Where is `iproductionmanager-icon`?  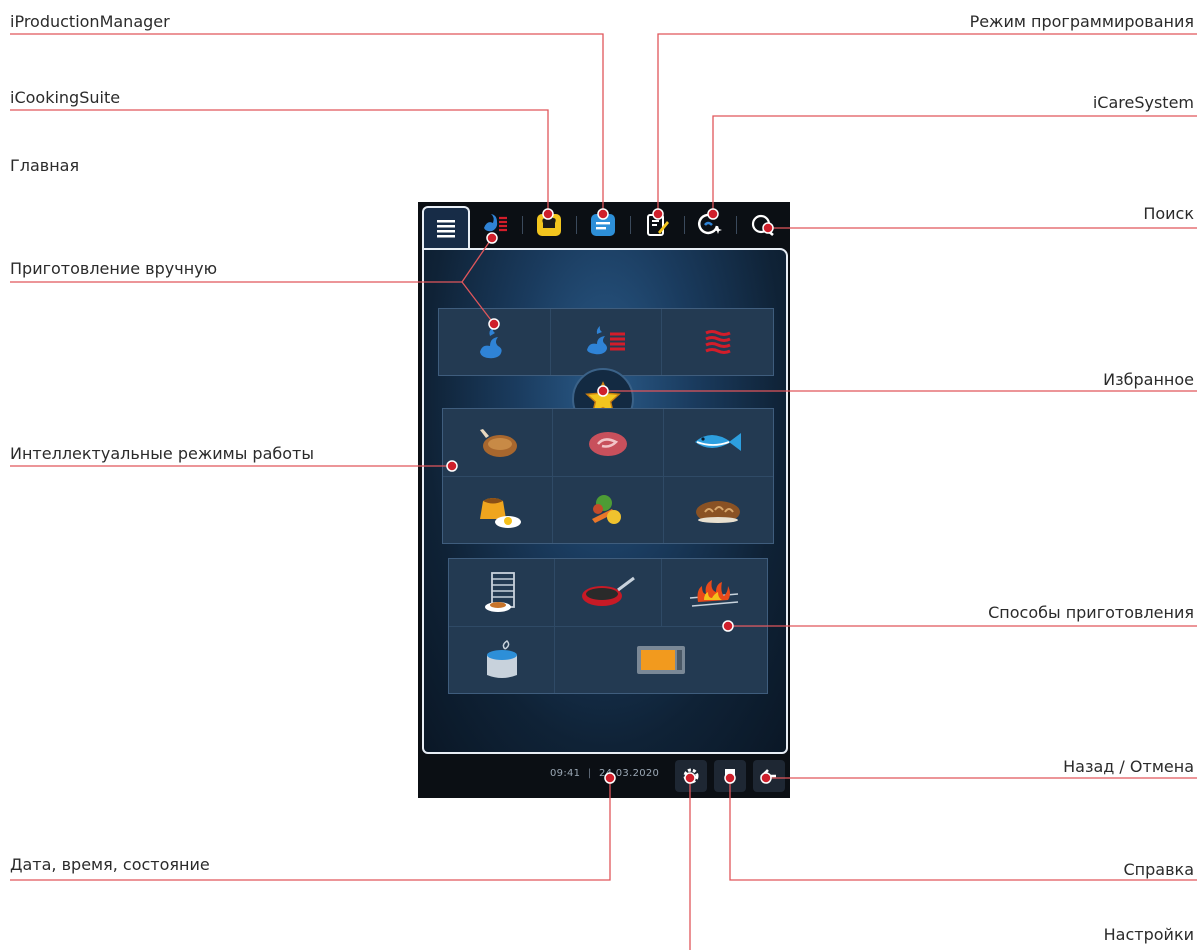
iproductionmanager-icon is located at coordinates (603, 225).